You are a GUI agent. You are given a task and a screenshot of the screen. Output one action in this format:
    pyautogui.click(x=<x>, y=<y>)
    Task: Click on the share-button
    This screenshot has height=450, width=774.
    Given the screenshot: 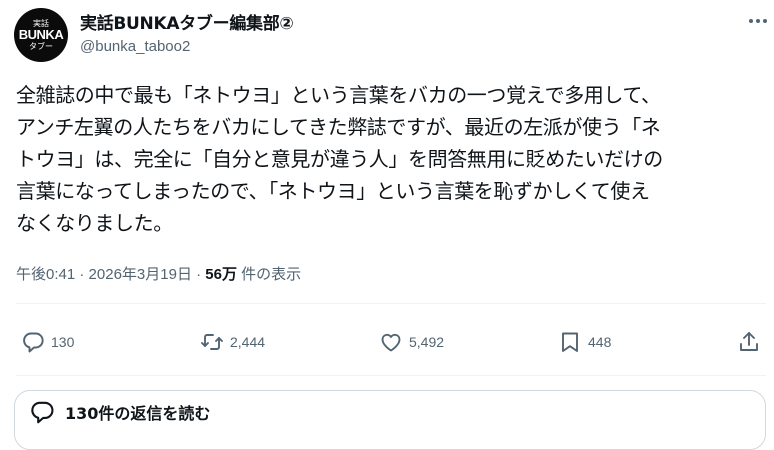 What is the action you would take?
    pyautogui.click(x=749, y=342)
    